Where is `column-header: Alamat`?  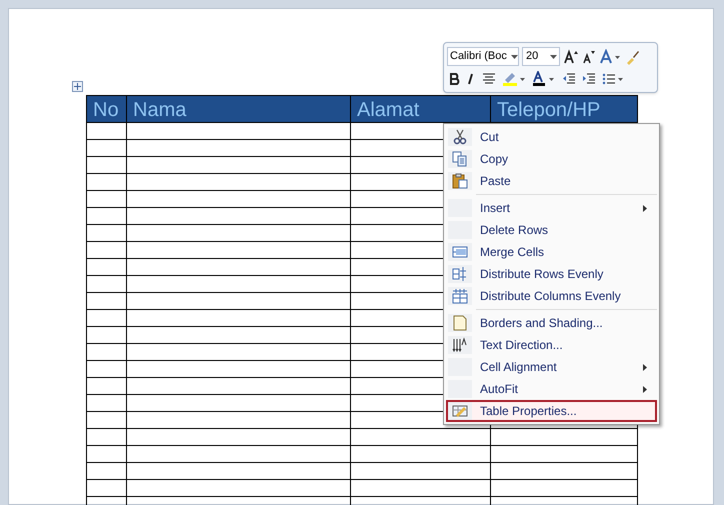
column-header: Alamat is located at coordinates (421, 109).